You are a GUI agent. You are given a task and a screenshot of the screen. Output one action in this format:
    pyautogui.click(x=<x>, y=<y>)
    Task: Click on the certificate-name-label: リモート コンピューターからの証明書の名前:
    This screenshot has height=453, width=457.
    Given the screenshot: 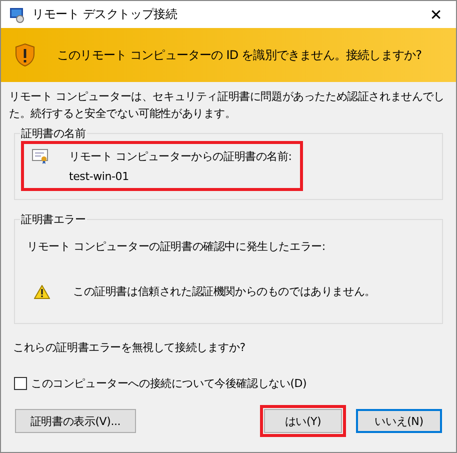 What is the action you would take?
    pyautogui.click(x=180, y=156)
    